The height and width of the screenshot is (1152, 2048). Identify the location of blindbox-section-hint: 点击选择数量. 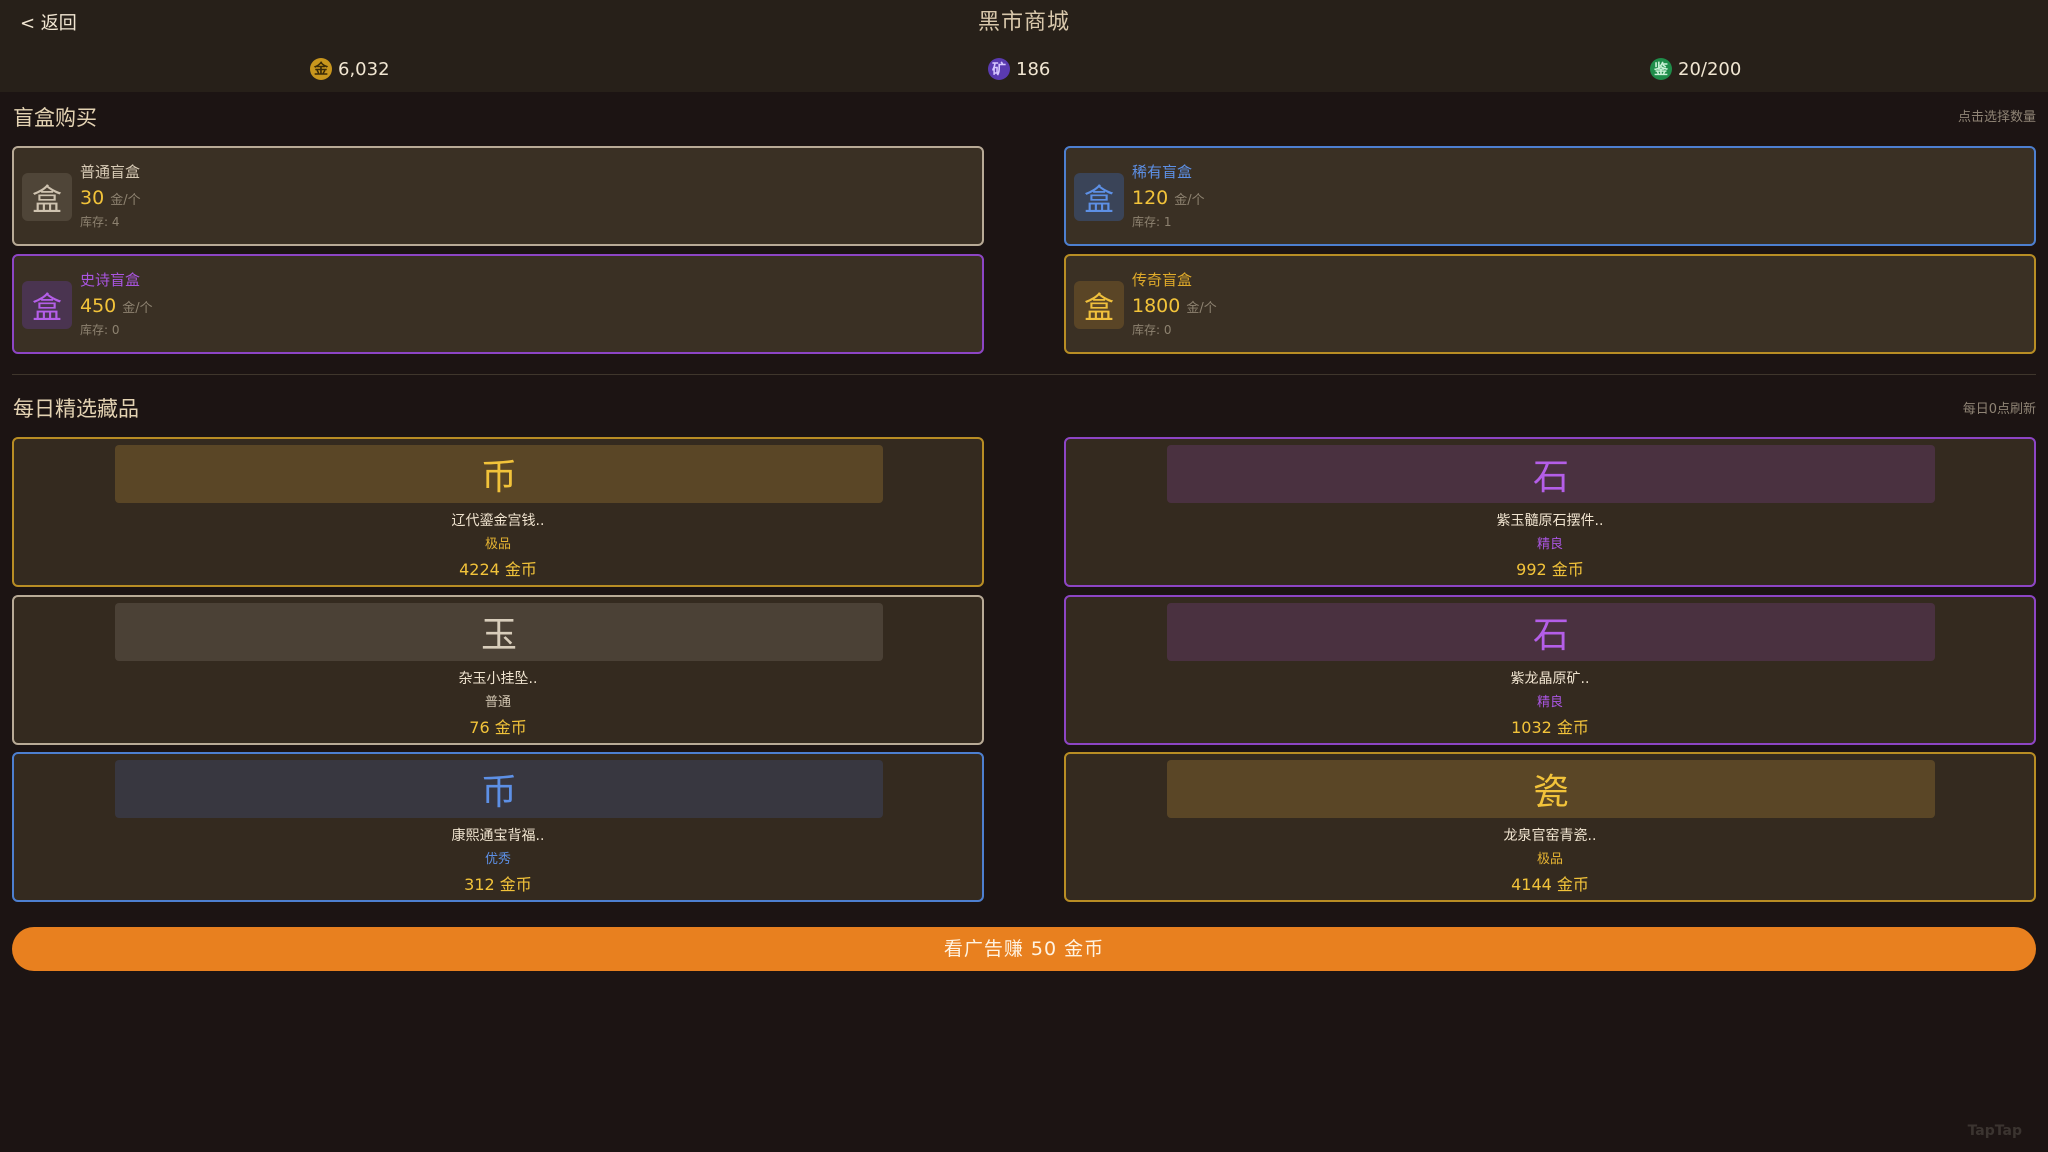
(1996, 117).